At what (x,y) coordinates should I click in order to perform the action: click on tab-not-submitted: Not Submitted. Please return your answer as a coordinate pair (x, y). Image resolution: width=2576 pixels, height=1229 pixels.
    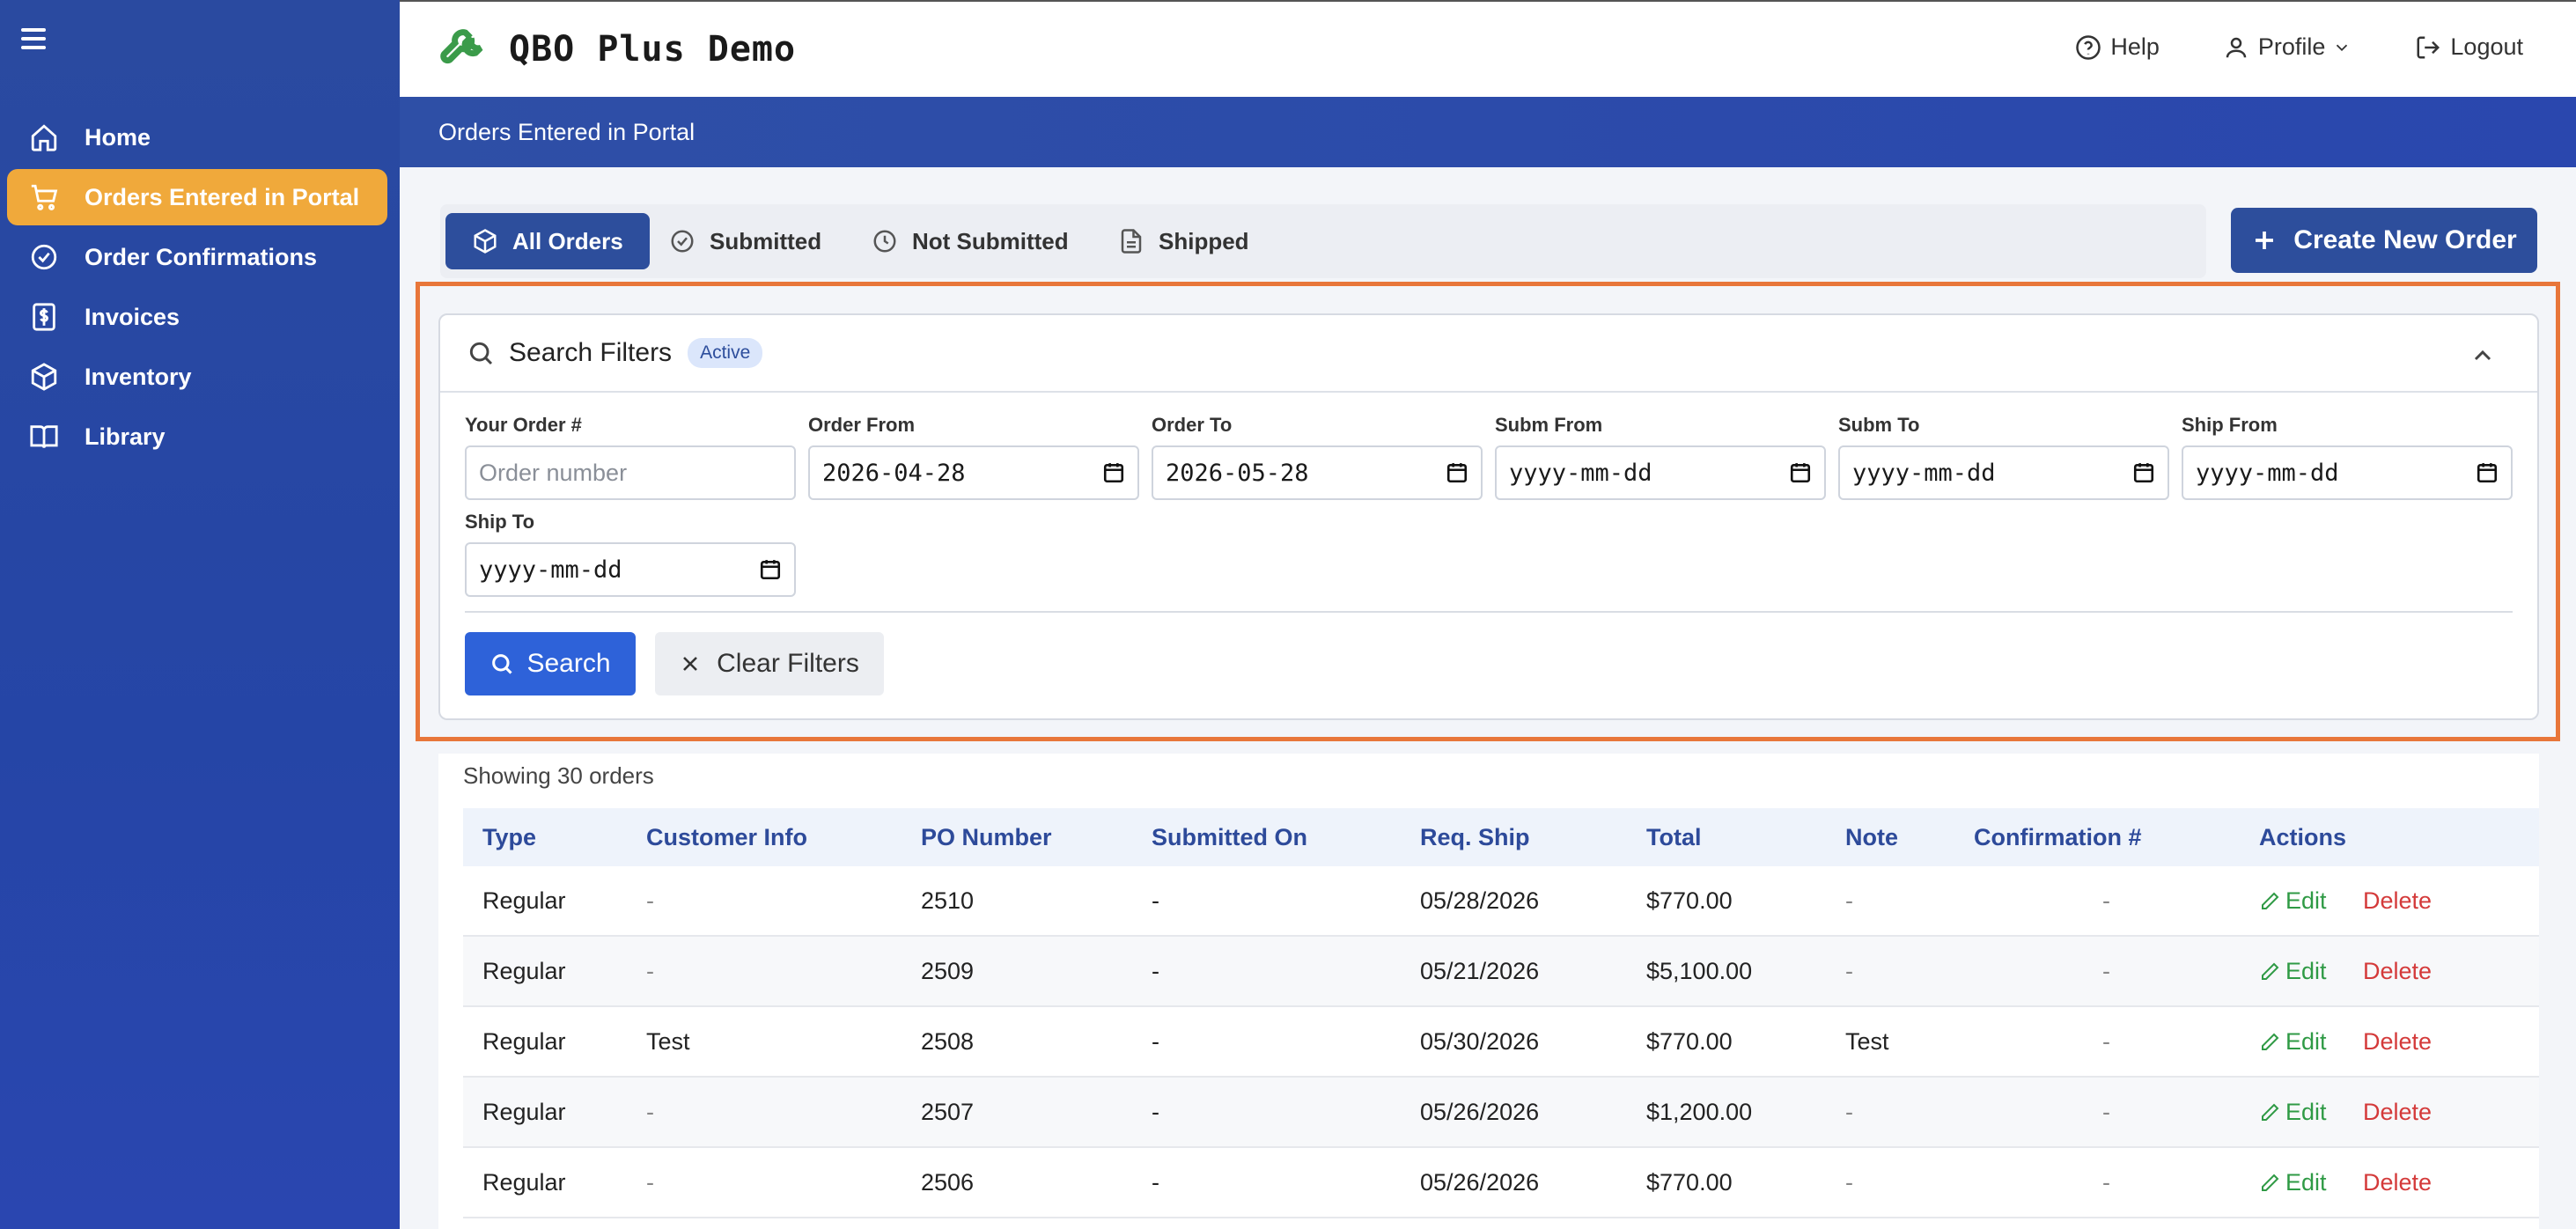
    Looking at the image, I should click on (970, 241).